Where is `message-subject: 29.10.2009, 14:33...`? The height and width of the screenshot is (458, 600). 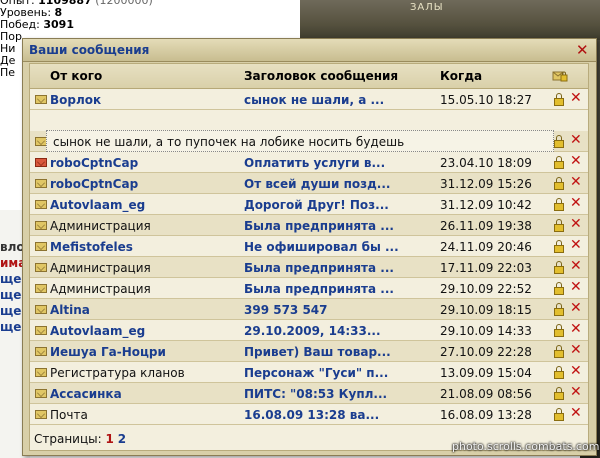
message-subject: 29.10.2009, 14:33... is located at coordinates (312, 331).